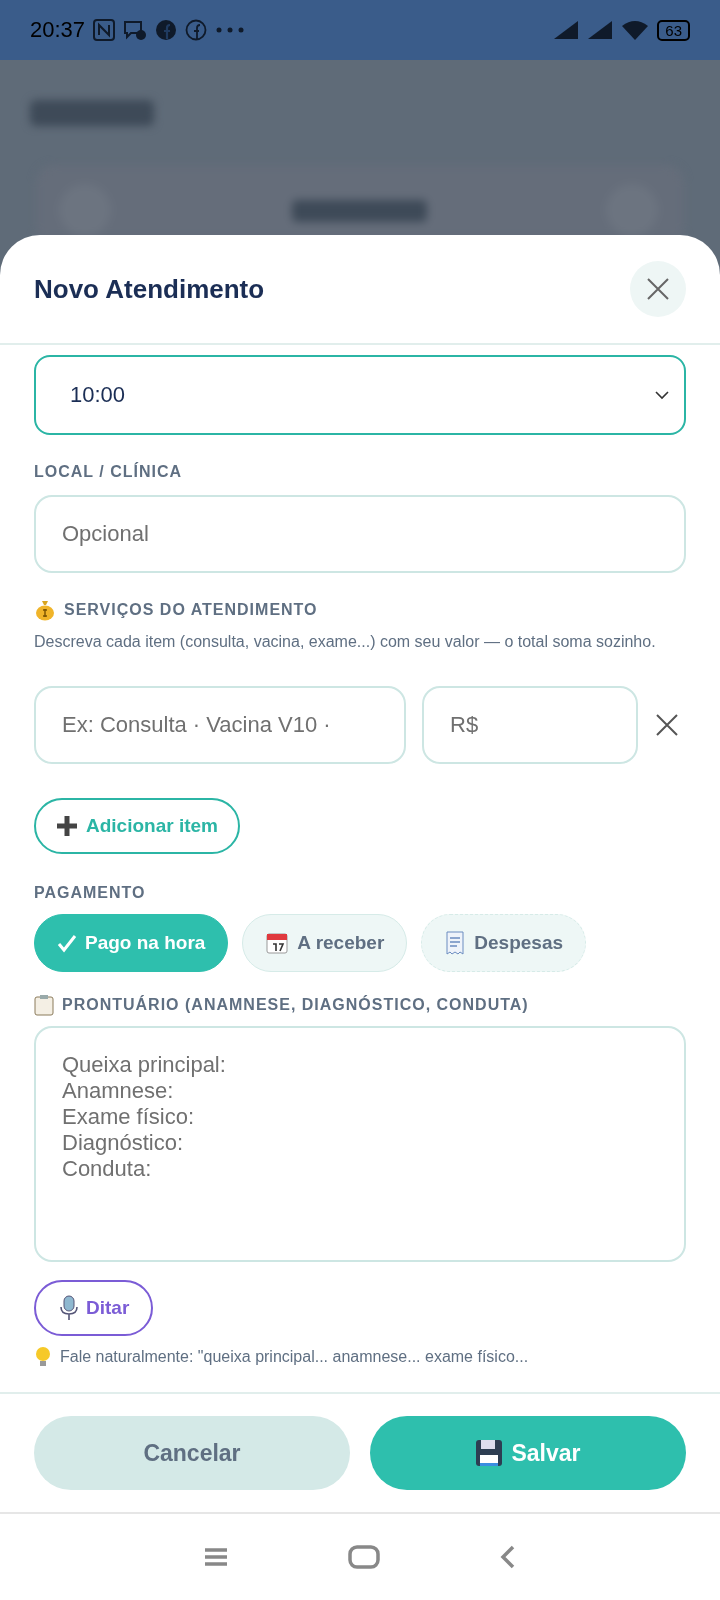  I want to click on microphone-icon, so click(69, 1308).